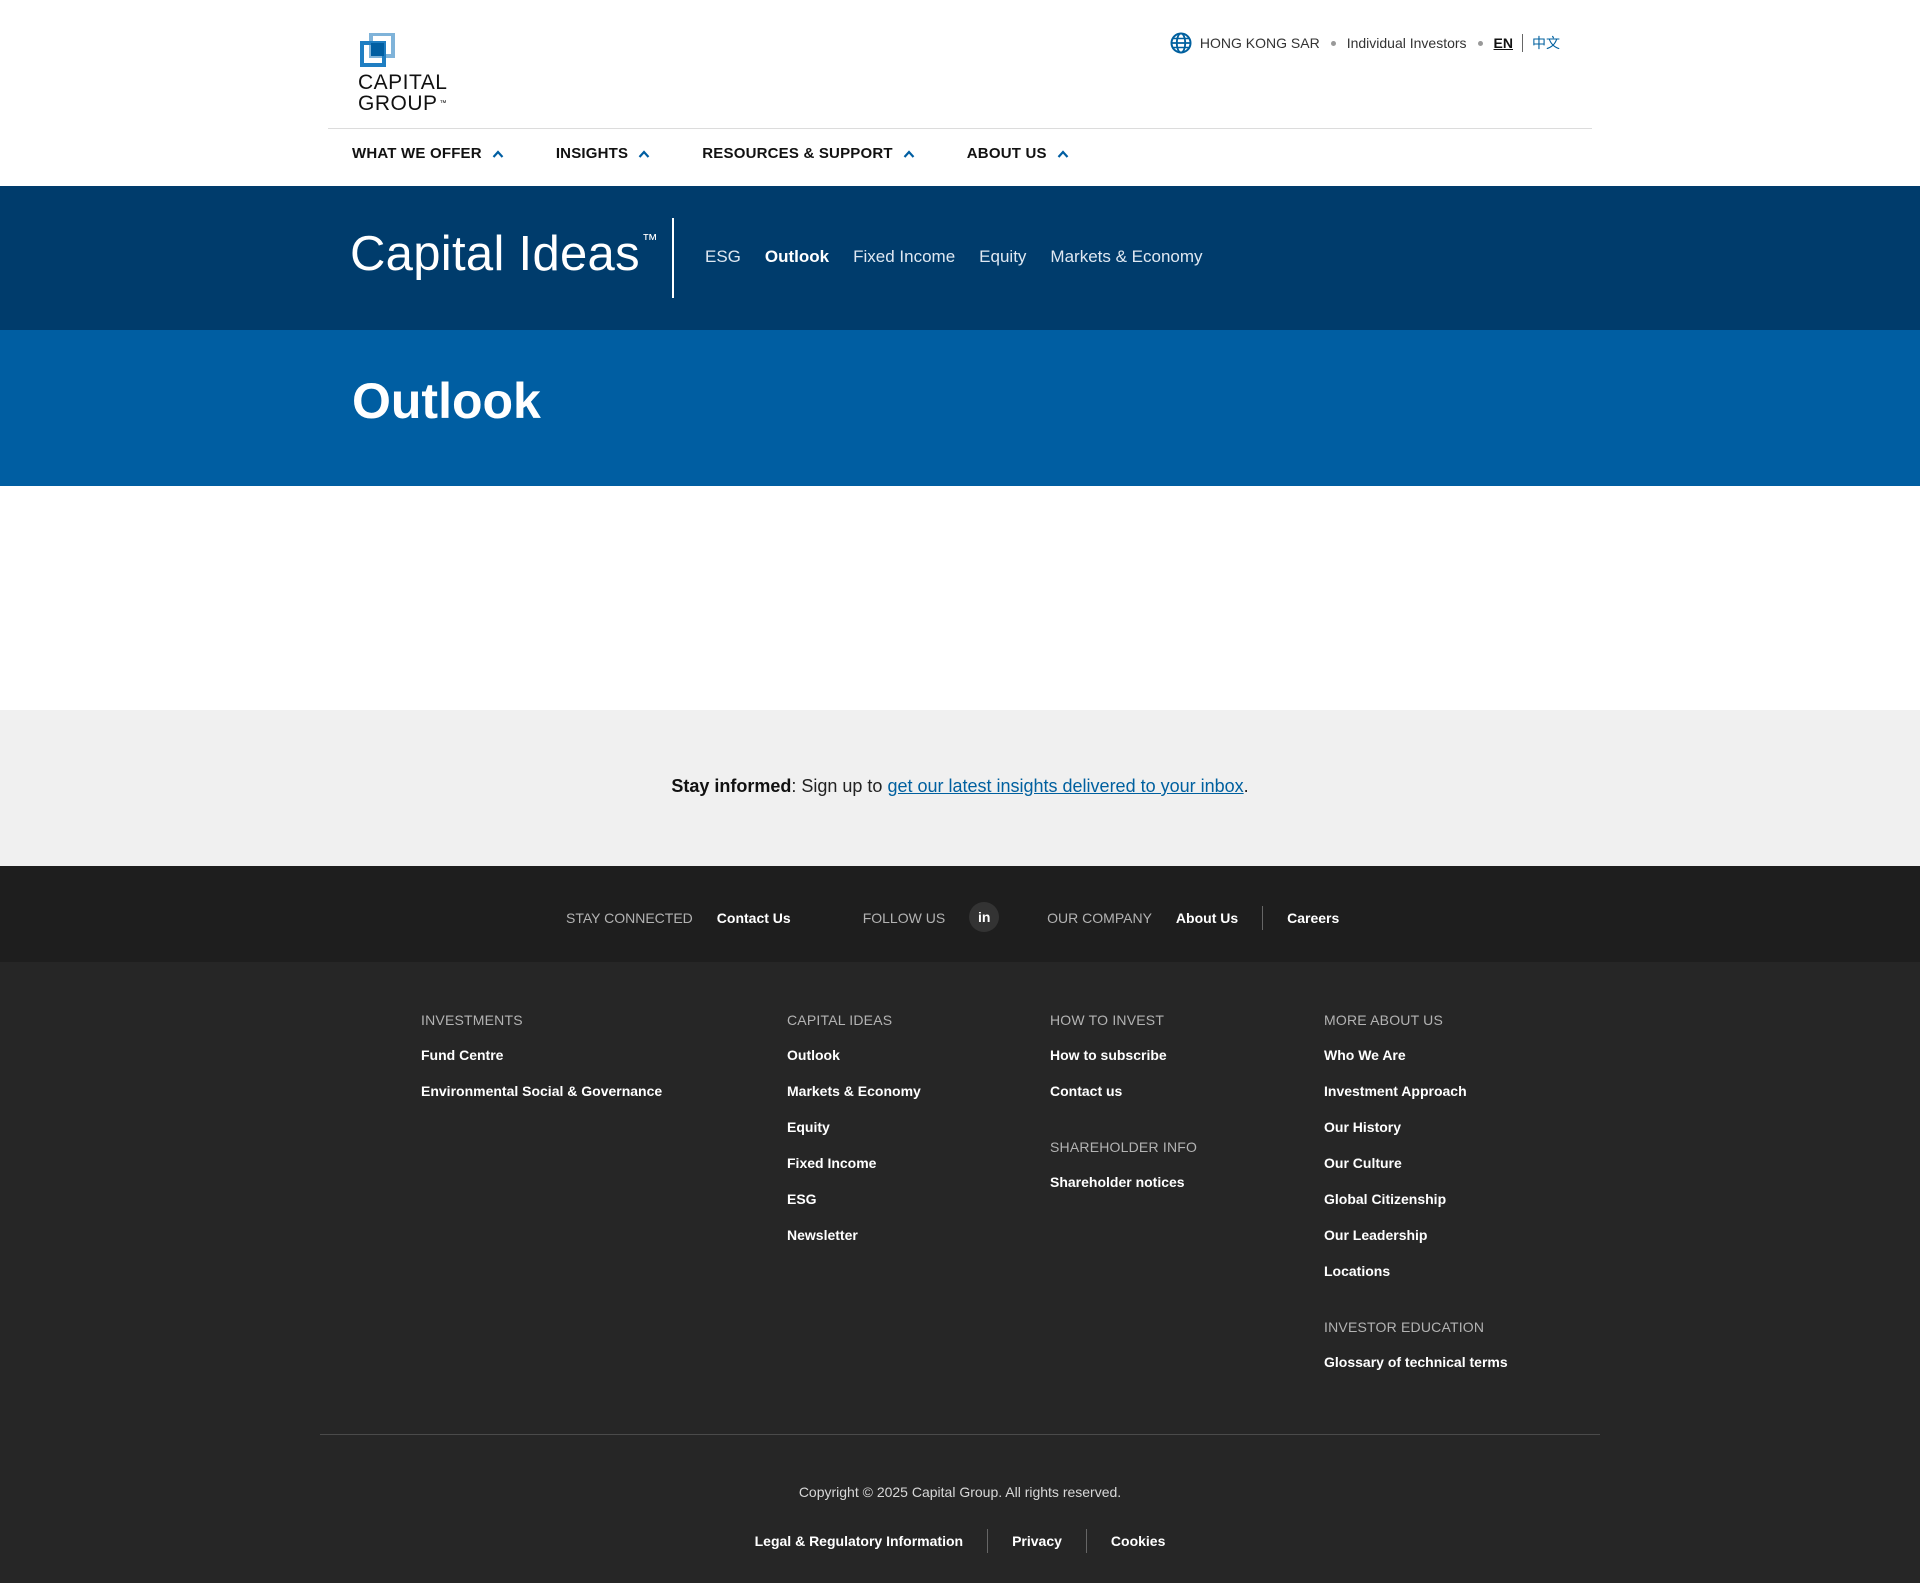 The width and height of the screenshot is (1920, 1583). What do you see at coordinates (1123, 1055) in the screenshot?
I see `footer-link: How to subscribe` at bounding box center [1123, 1055].